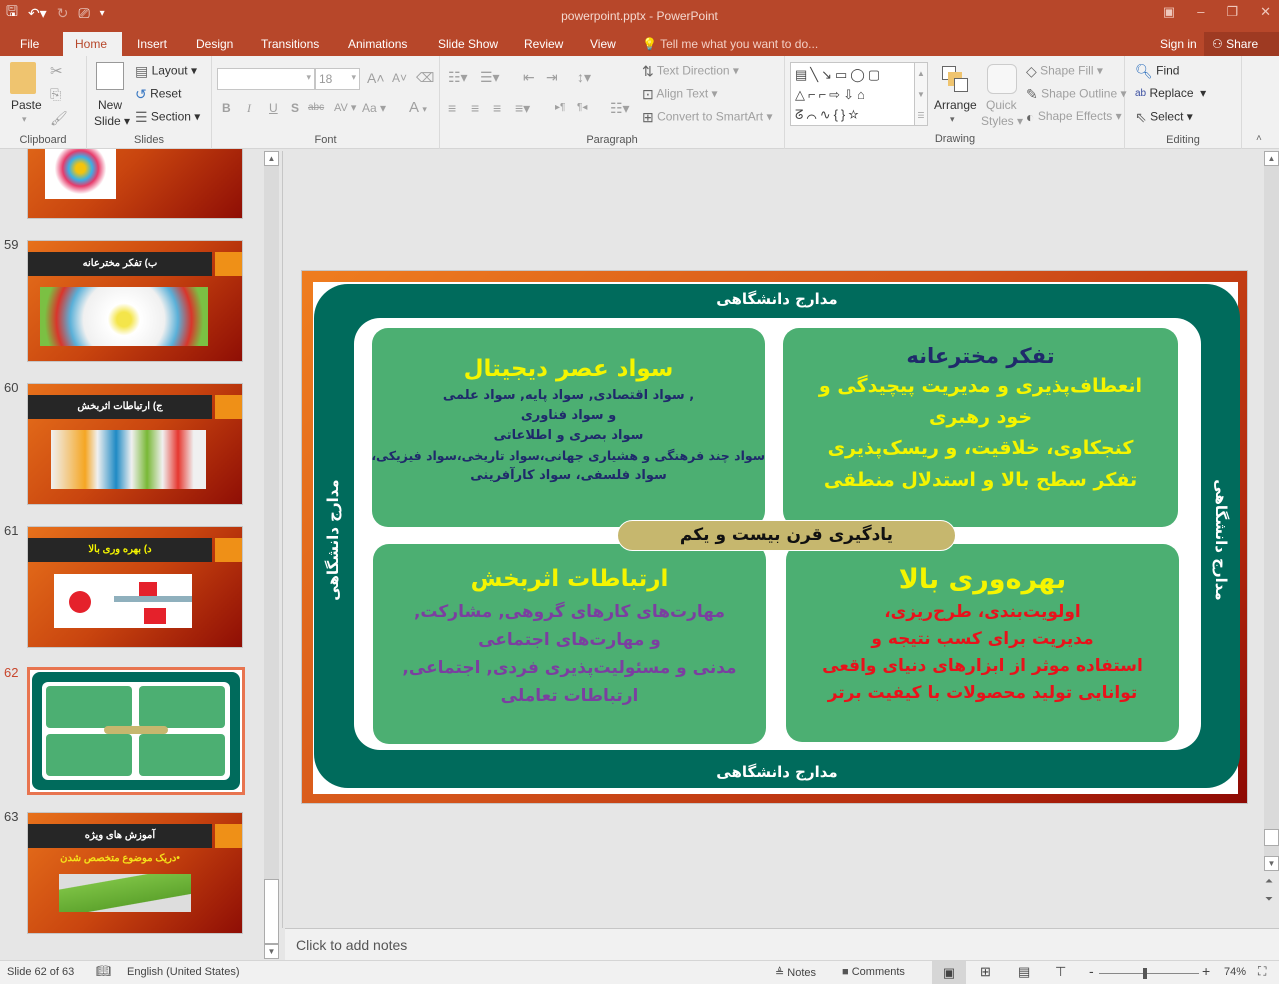 The width and height of the screenshot is (1279, 984). Describe the element at coordinates (1232, 12) in the screenshot. I see `restore-button: ❐` at that location.